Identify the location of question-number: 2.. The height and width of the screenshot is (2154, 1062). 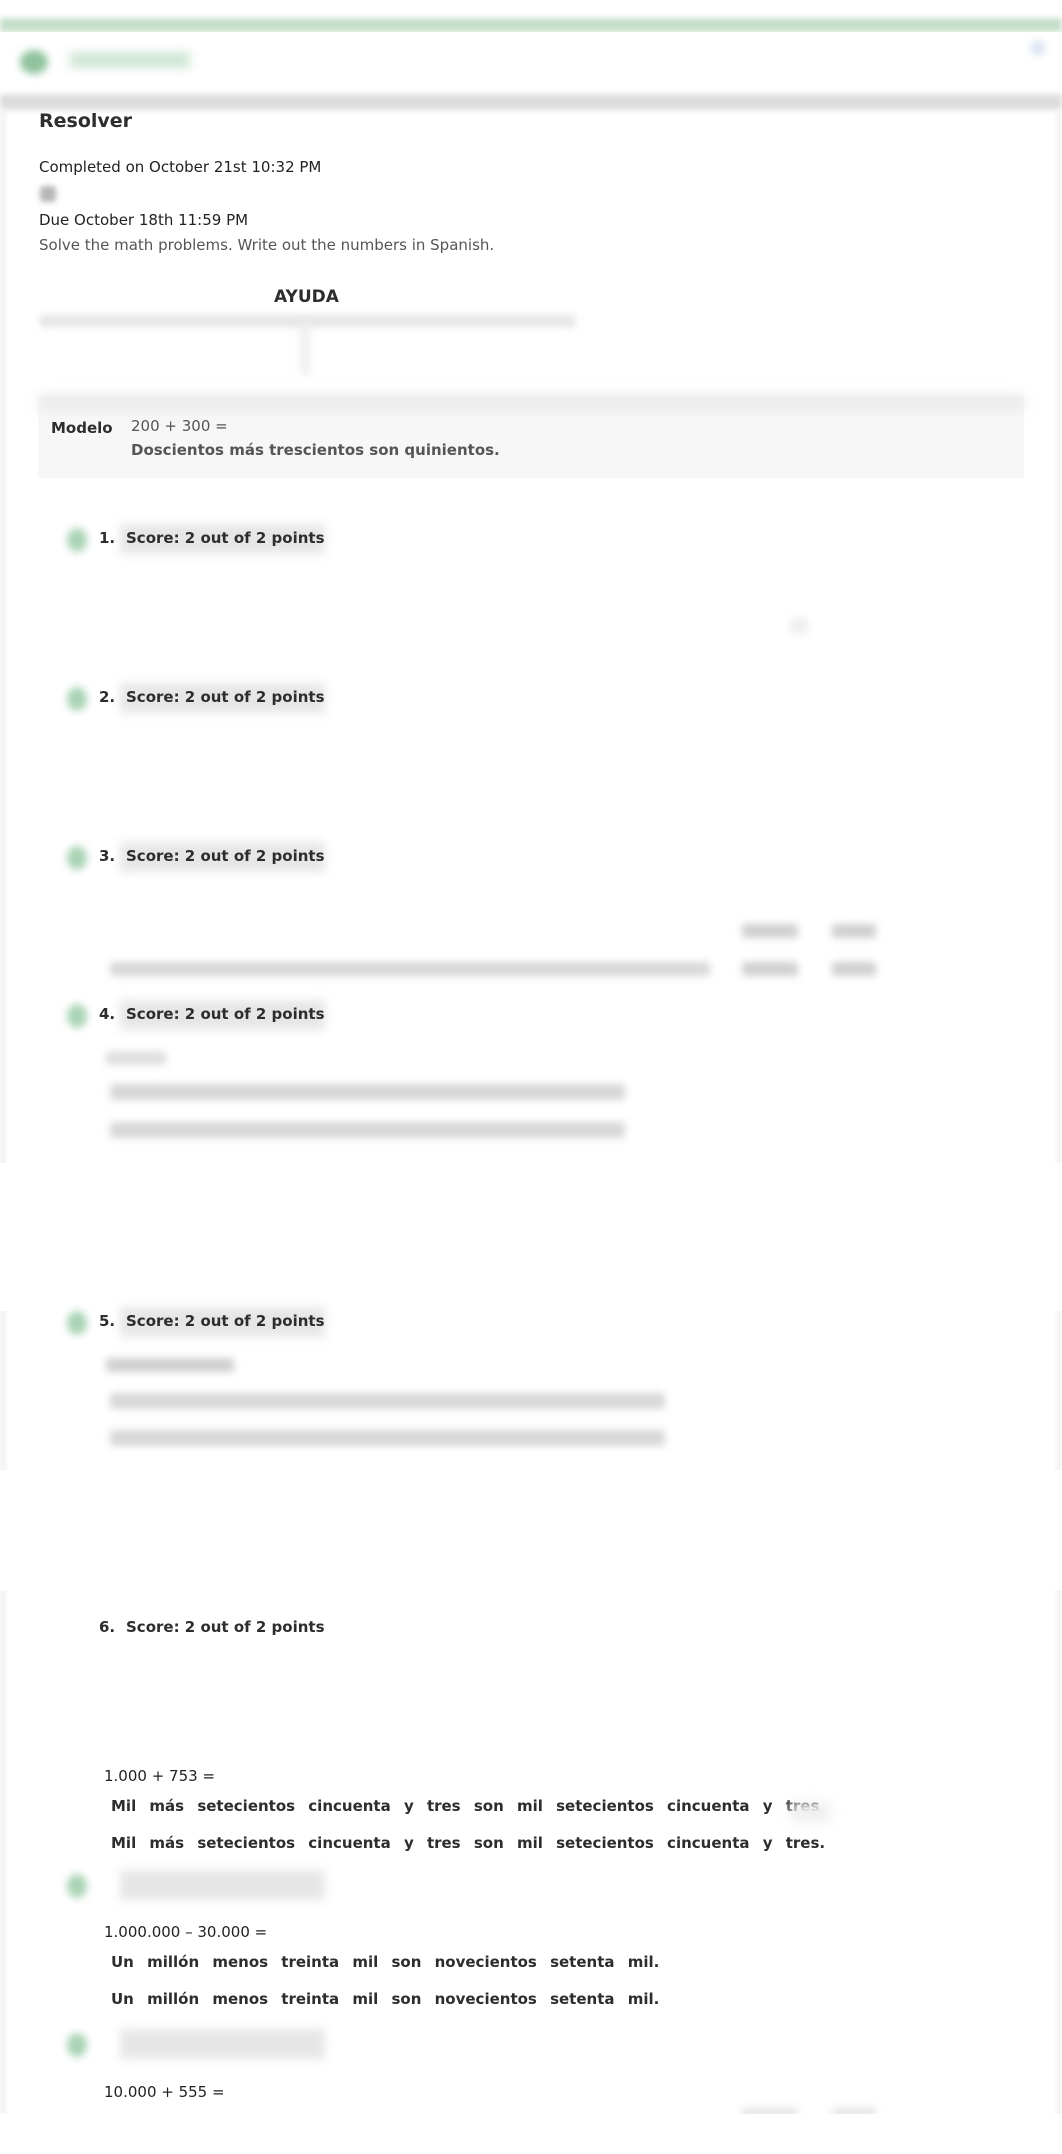
(107, 697).